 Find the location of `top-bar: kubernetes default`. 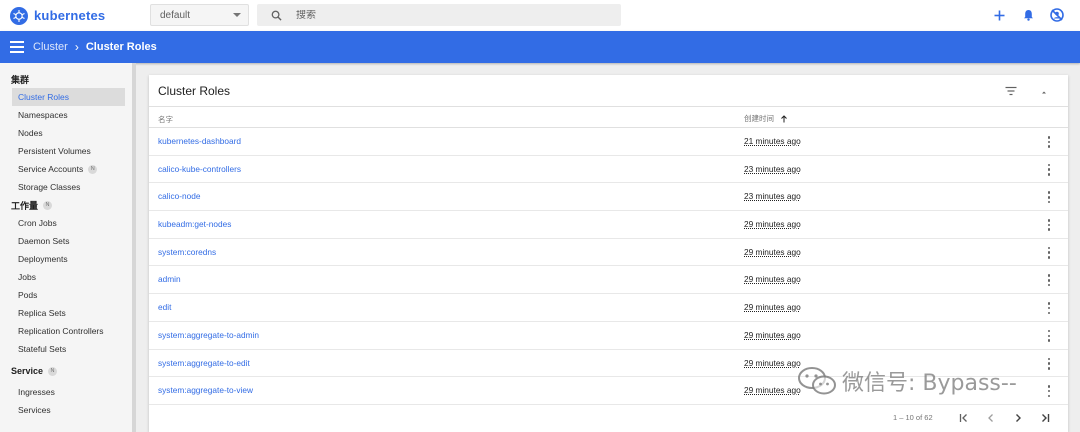

top-bar: kubernetes default is located at coordinates (540, 15).